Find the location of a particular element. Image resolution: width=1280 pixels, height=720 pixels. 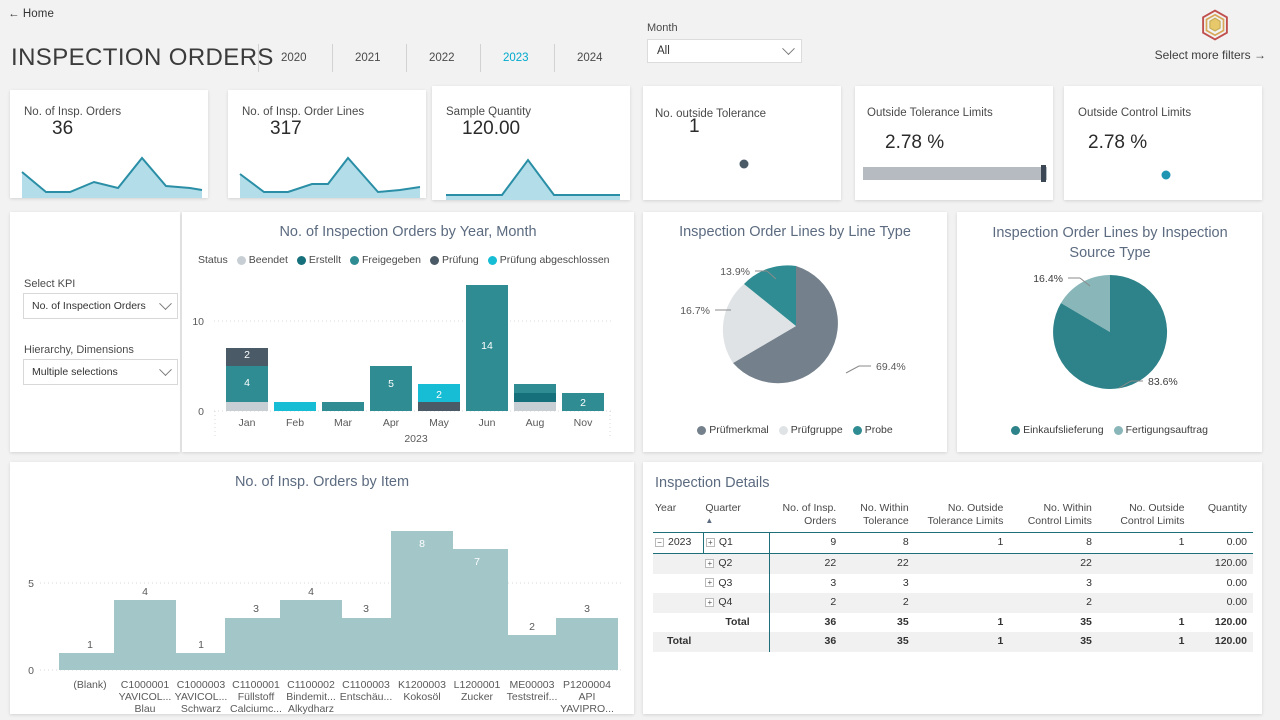

kpi-sparkline is located at coordinates (533, 179).